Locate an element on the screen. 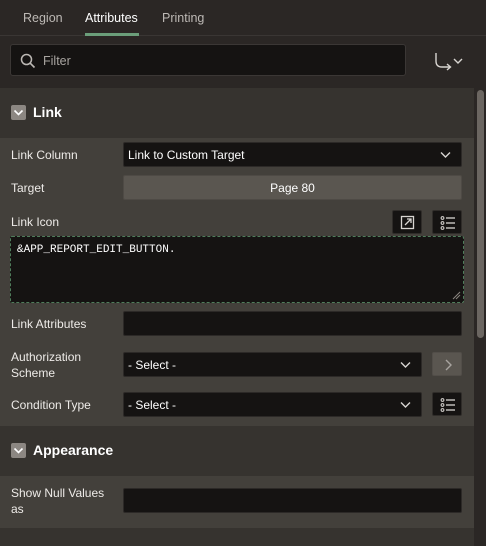 Image resolution: width=486 pixels, height=546 pixels. condition-type-label: Condition Type is located at coordinates (51, 405).